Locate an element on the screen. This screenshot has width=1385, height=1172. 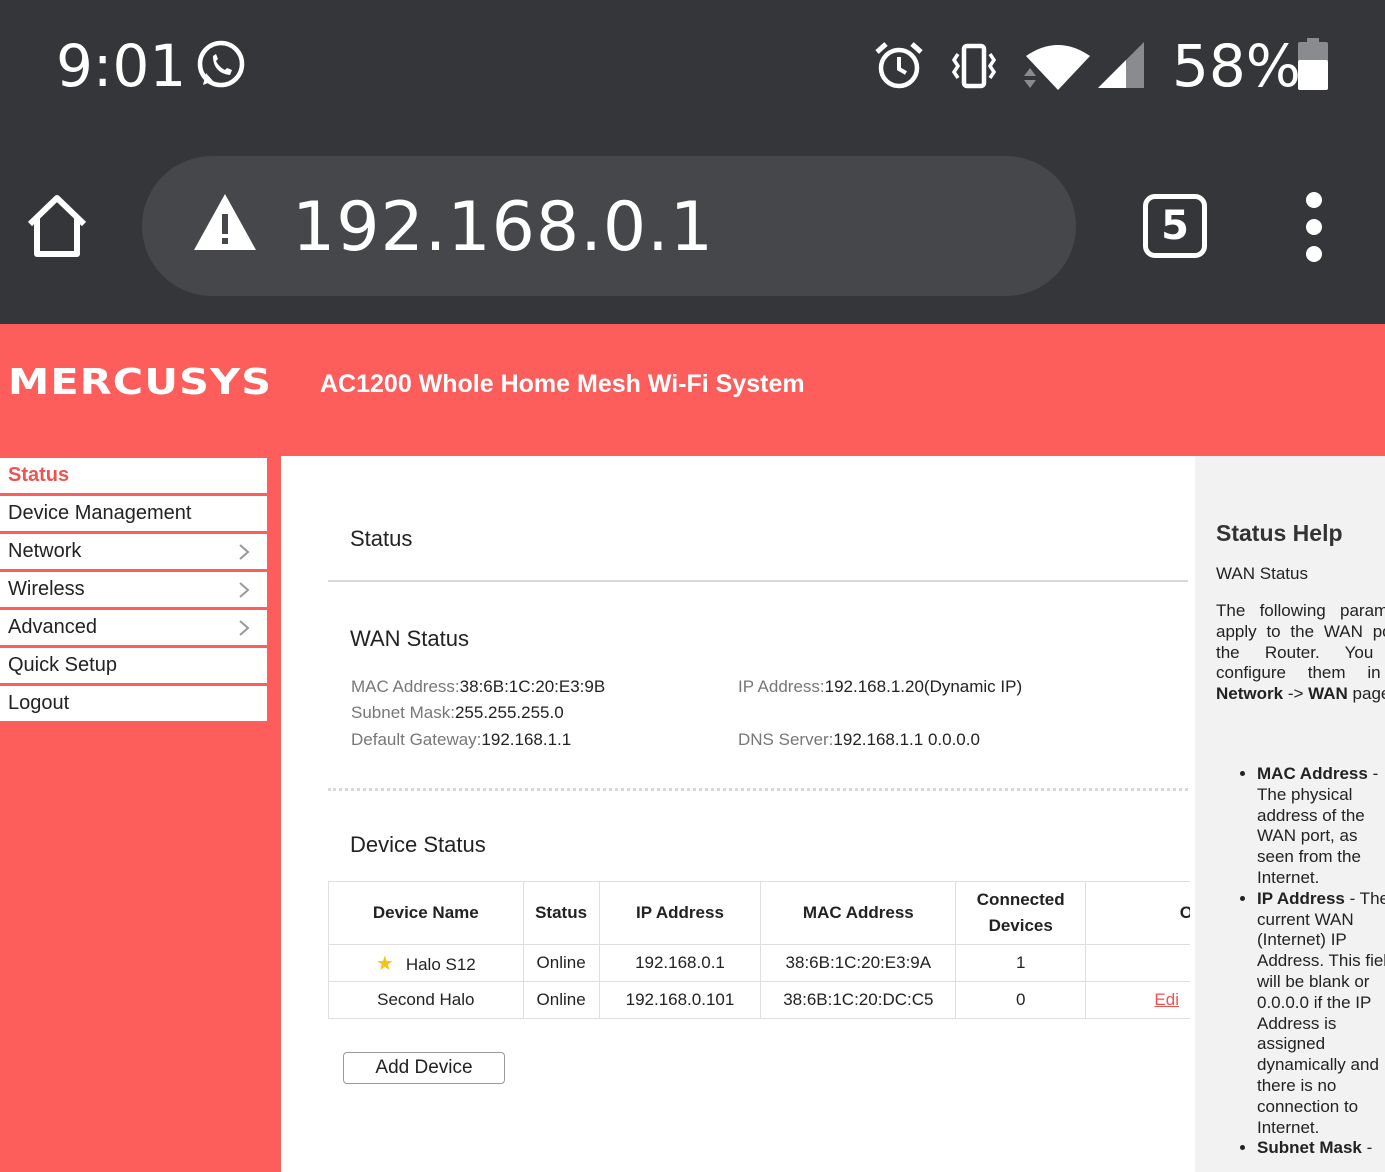
warning-icon is located at coordinates (225, 222).